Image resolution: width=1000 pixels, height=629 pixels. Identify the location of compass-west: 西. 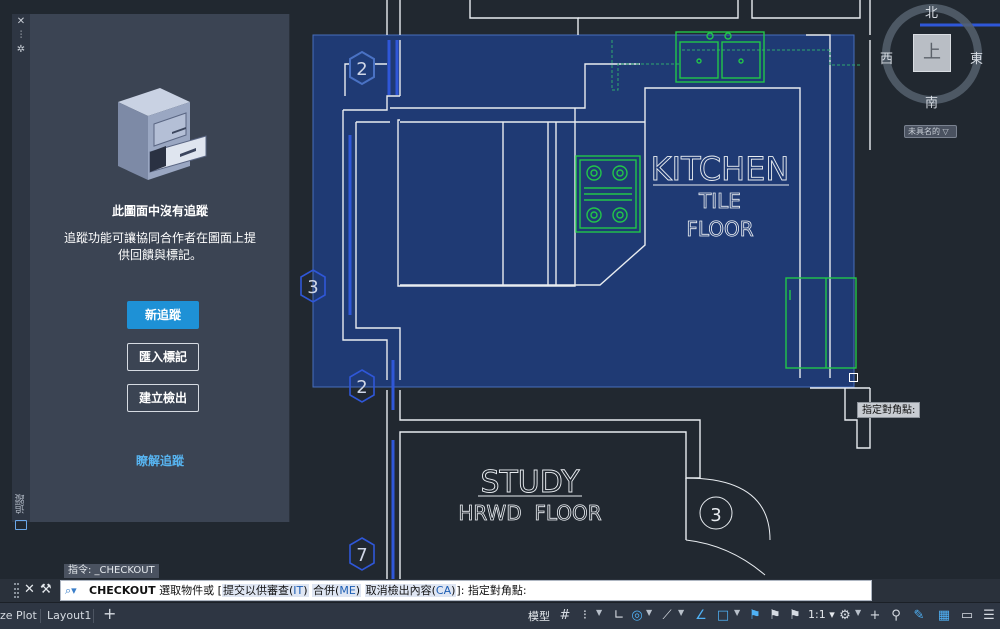
(886, 57).